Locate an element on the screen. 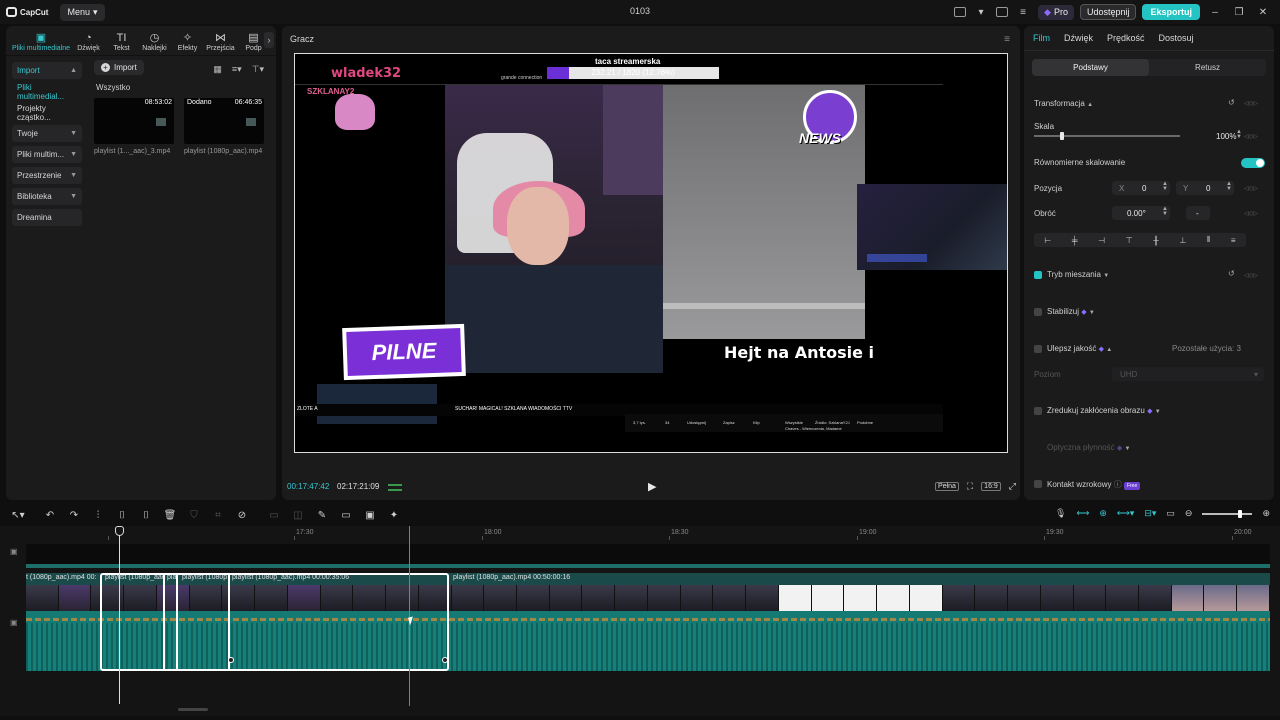 The height and width of the screenshot is (720, 1280). filter-icon: ⊤▾ is located at coordinates (258, 69).